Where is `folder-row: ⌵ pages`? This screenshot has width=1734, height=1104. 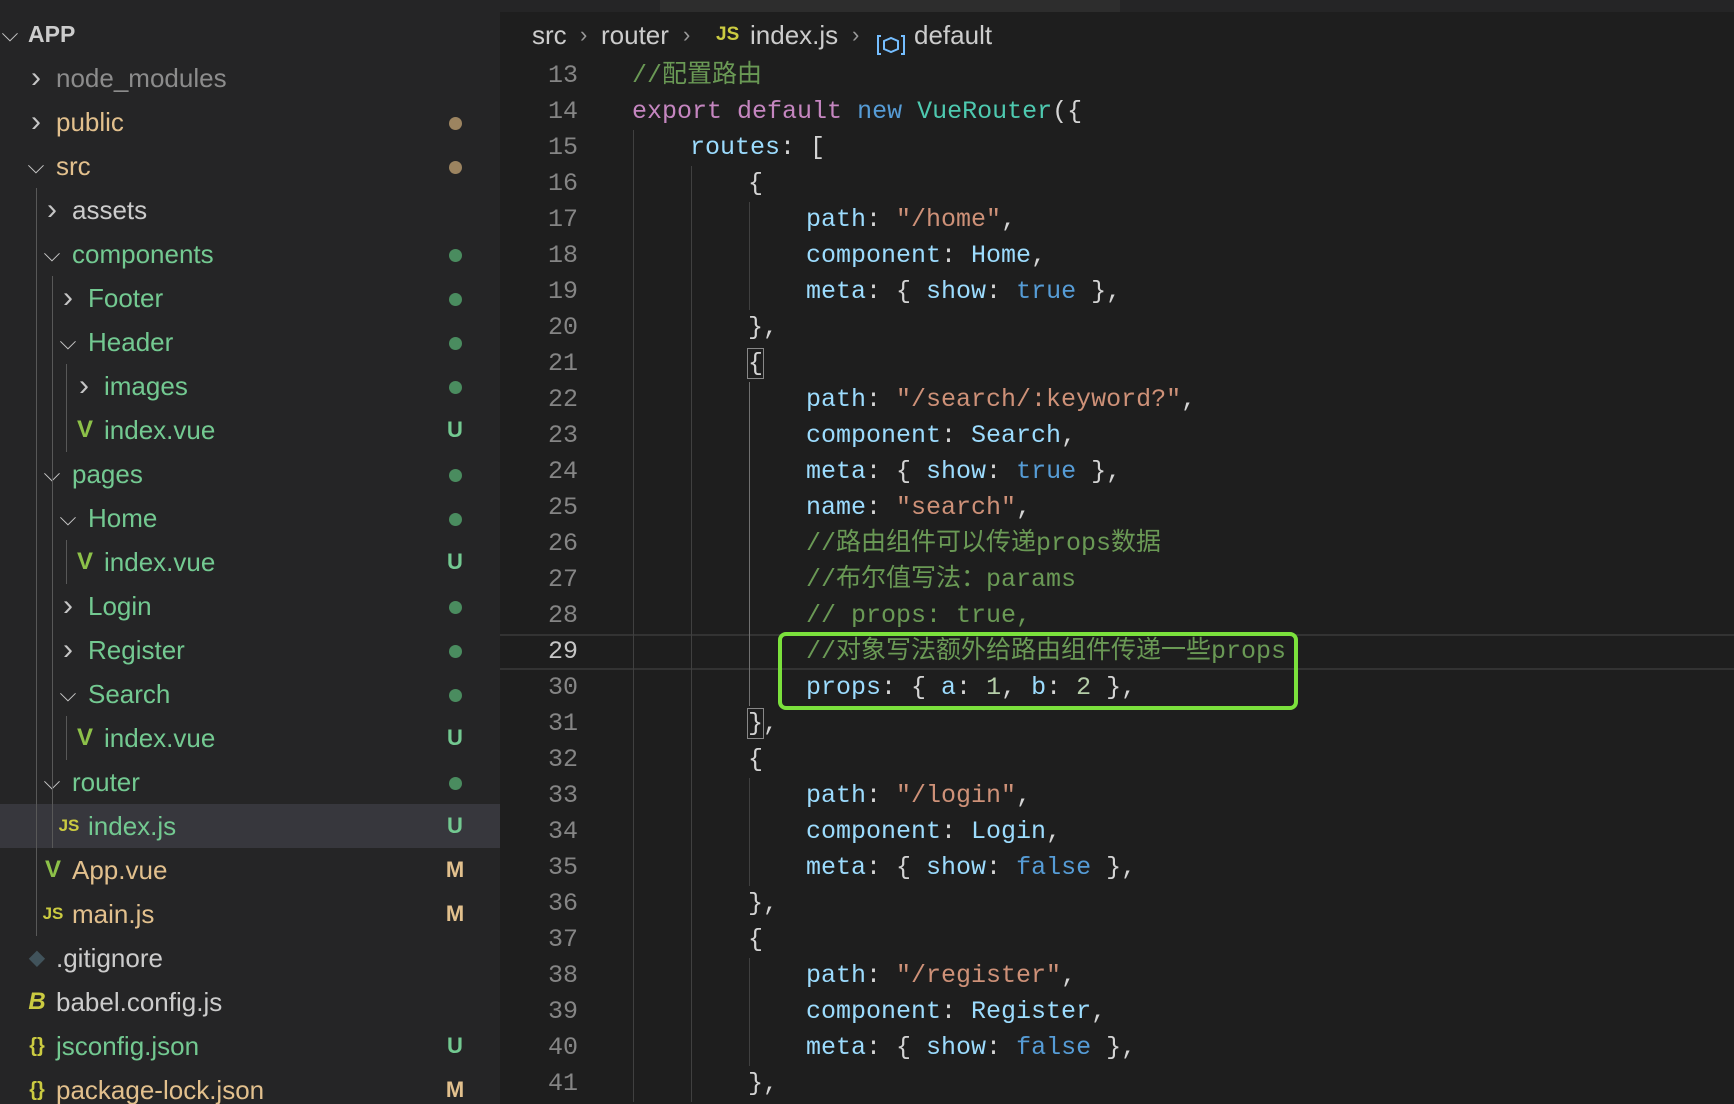
folder-row: ⌵ pages is located at coordinates (250, 474).